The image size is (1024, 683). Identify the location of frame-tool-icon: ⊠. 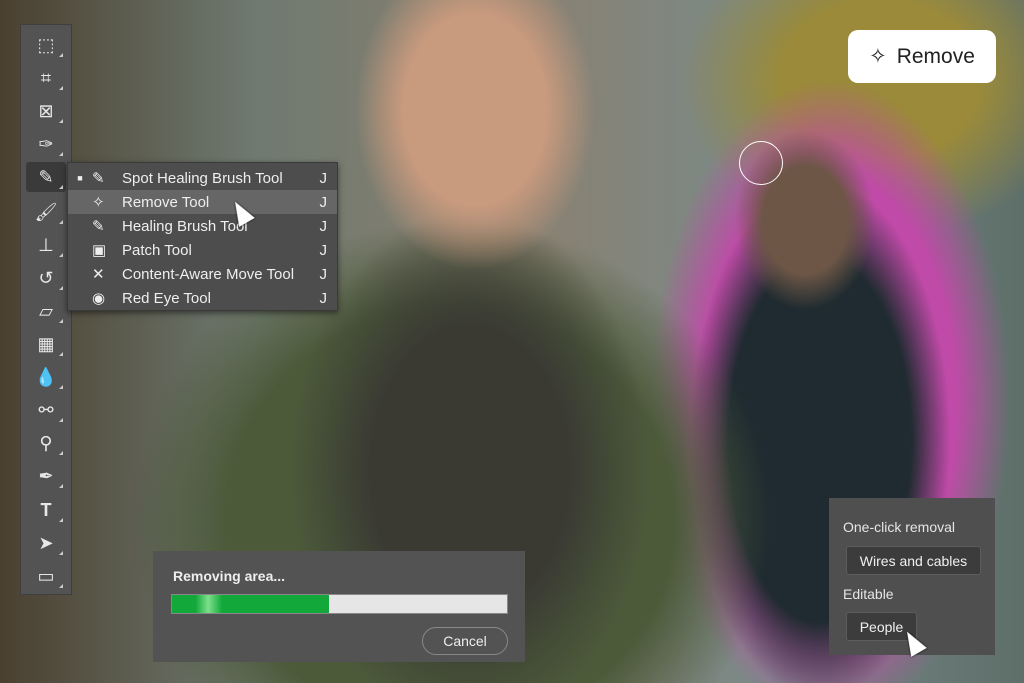
(46, 111).